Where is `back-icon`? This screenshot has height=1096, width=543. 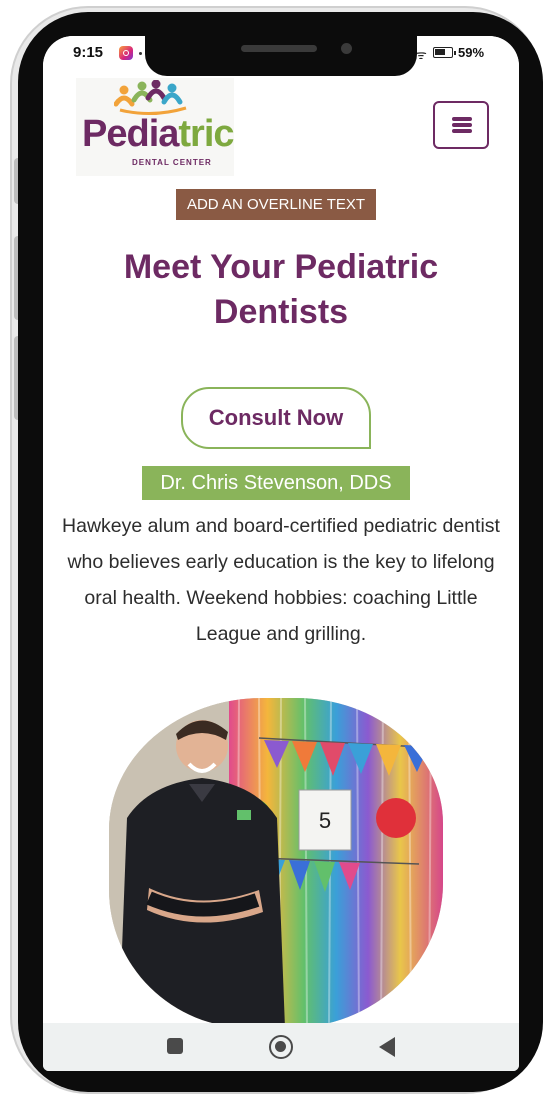
back-icon is located at coordinates (387, 1047).